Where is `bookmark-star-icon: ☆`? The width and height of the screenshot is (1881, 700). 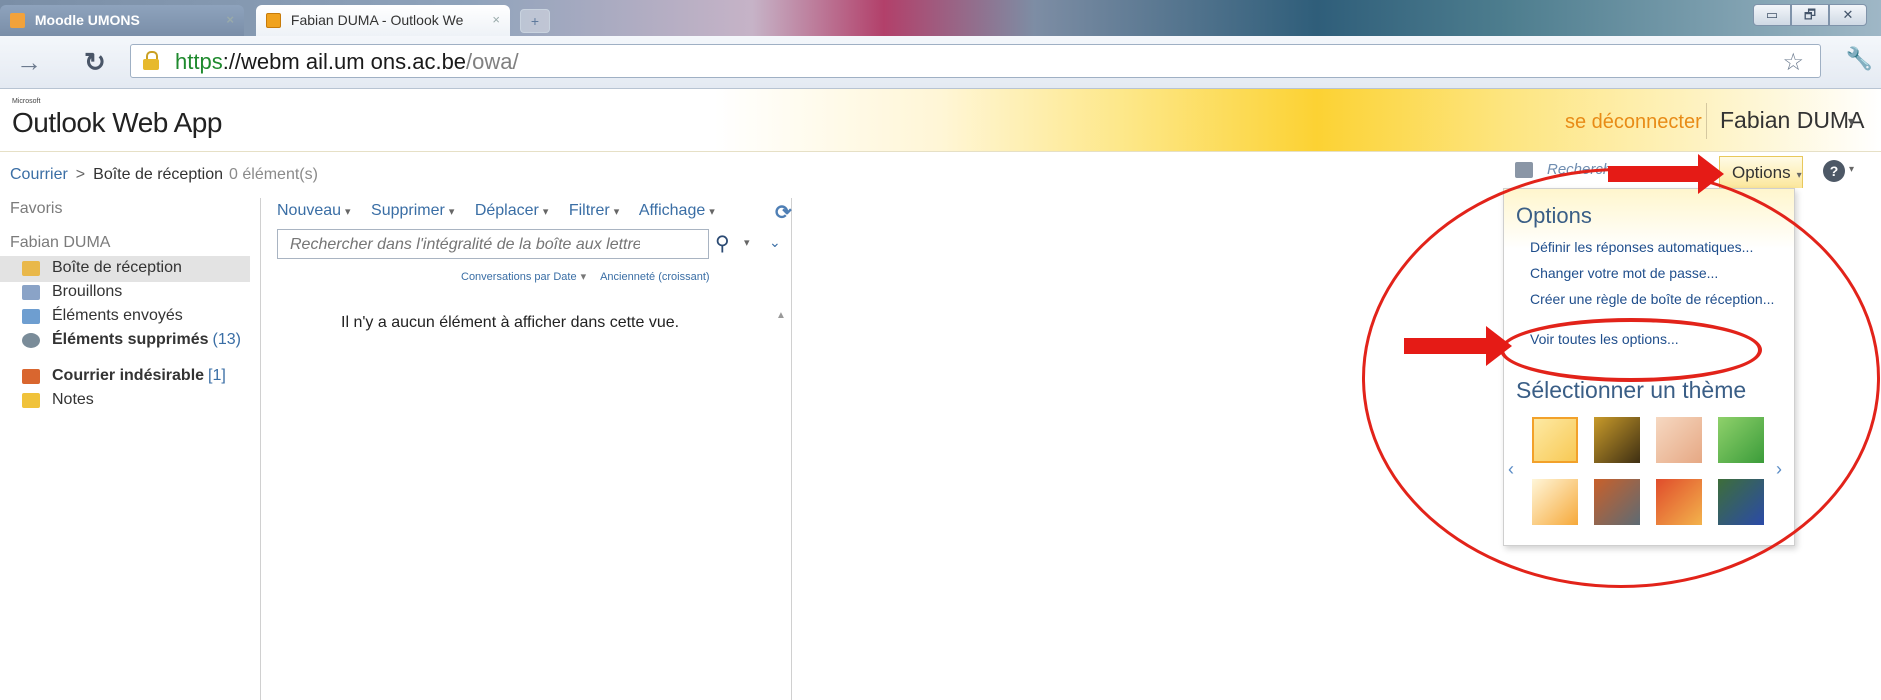 bookmark-star-icon: ☆ is located at coordinates (1793, 62).